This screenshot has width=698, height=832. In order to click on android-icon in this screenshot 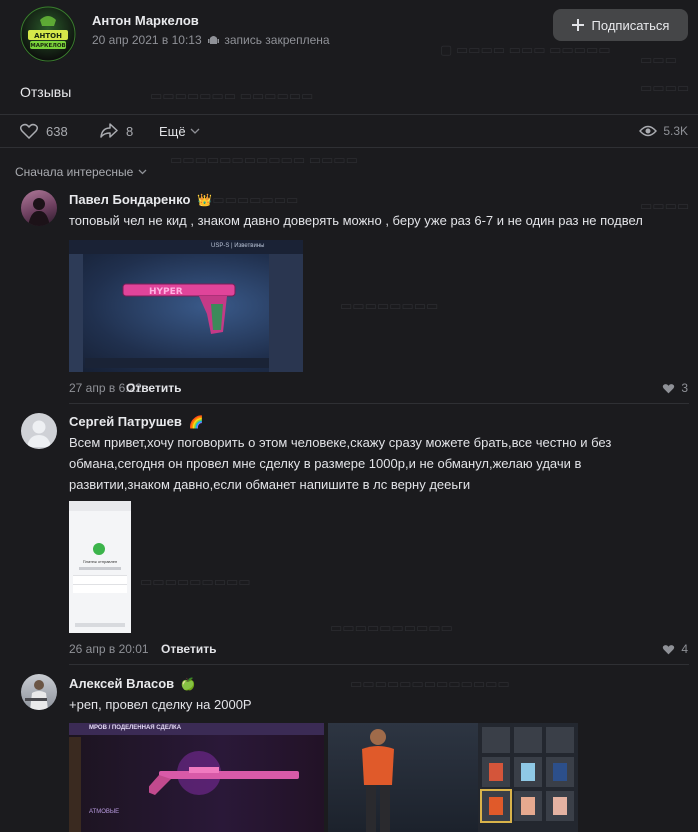, I will do `click(213, 39)`.